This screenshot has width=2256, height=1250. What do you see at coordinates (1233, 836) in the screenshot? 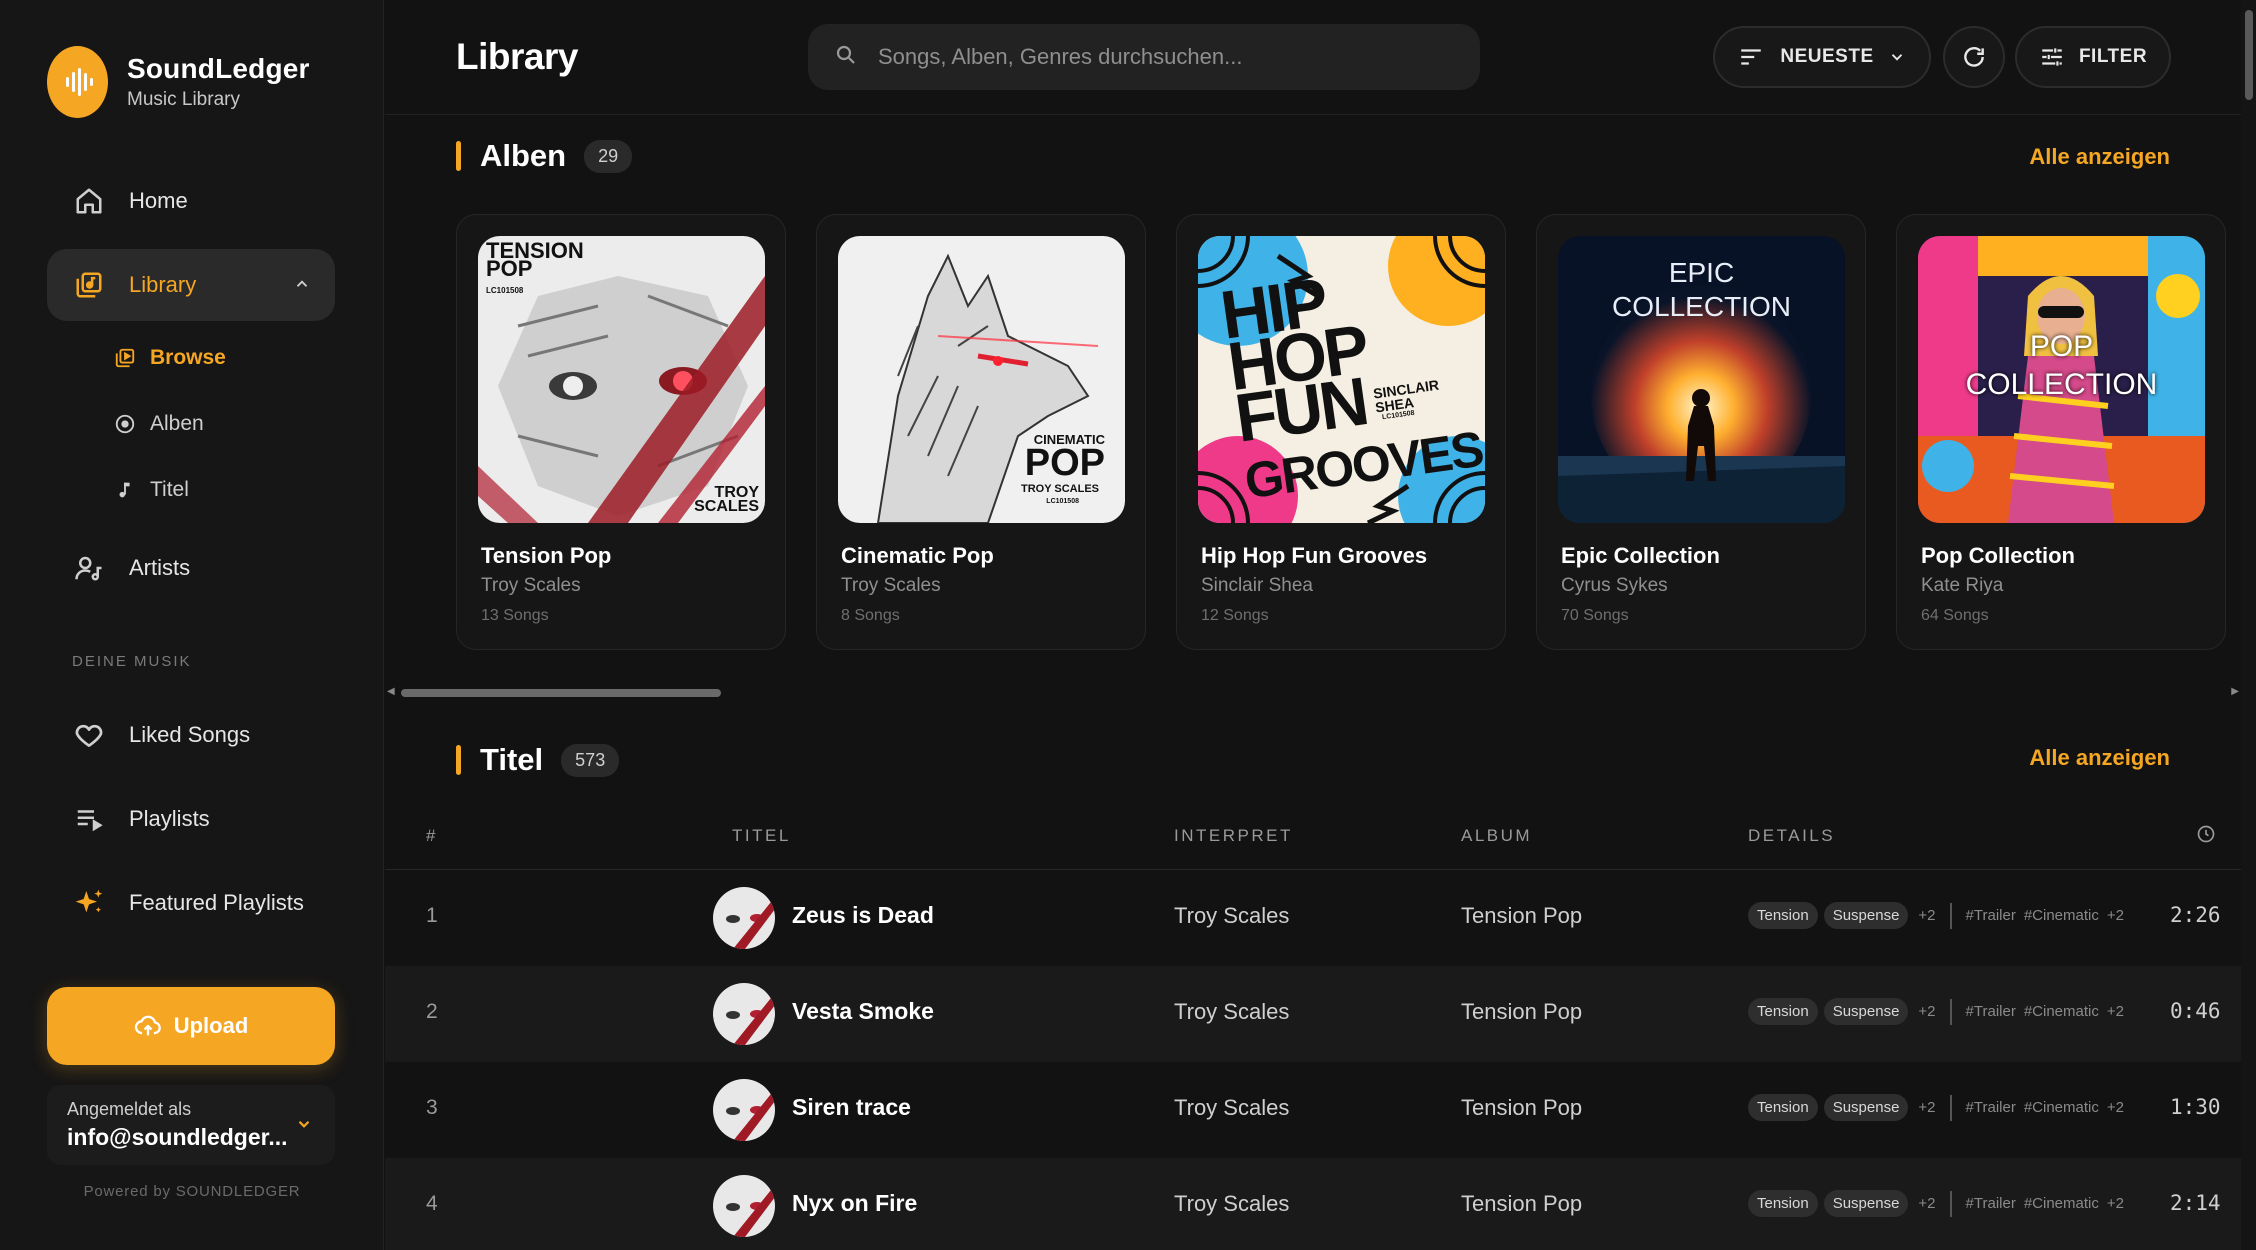
I see `column-header-artist: INTERPRET` at bounding box center [1233, 836].